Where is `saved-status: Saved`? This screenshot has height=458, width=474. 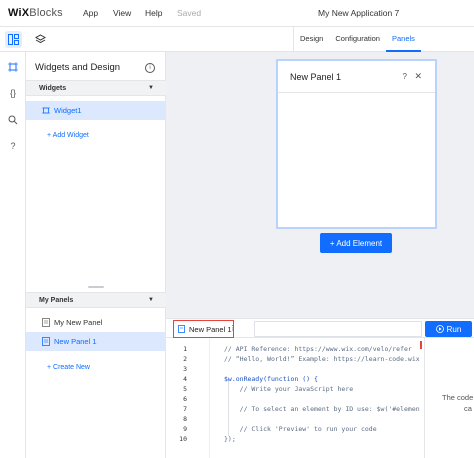 saved-status: Saved is located at coordinates (189, 13).